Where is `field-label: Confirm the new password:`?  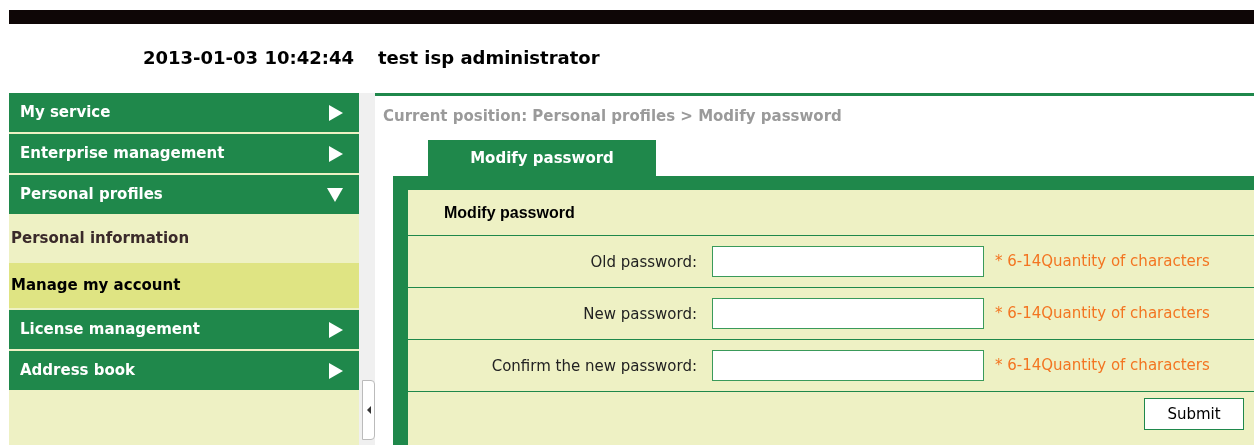
field-label: Confirm the new password: is located at coordinates (594, 365).